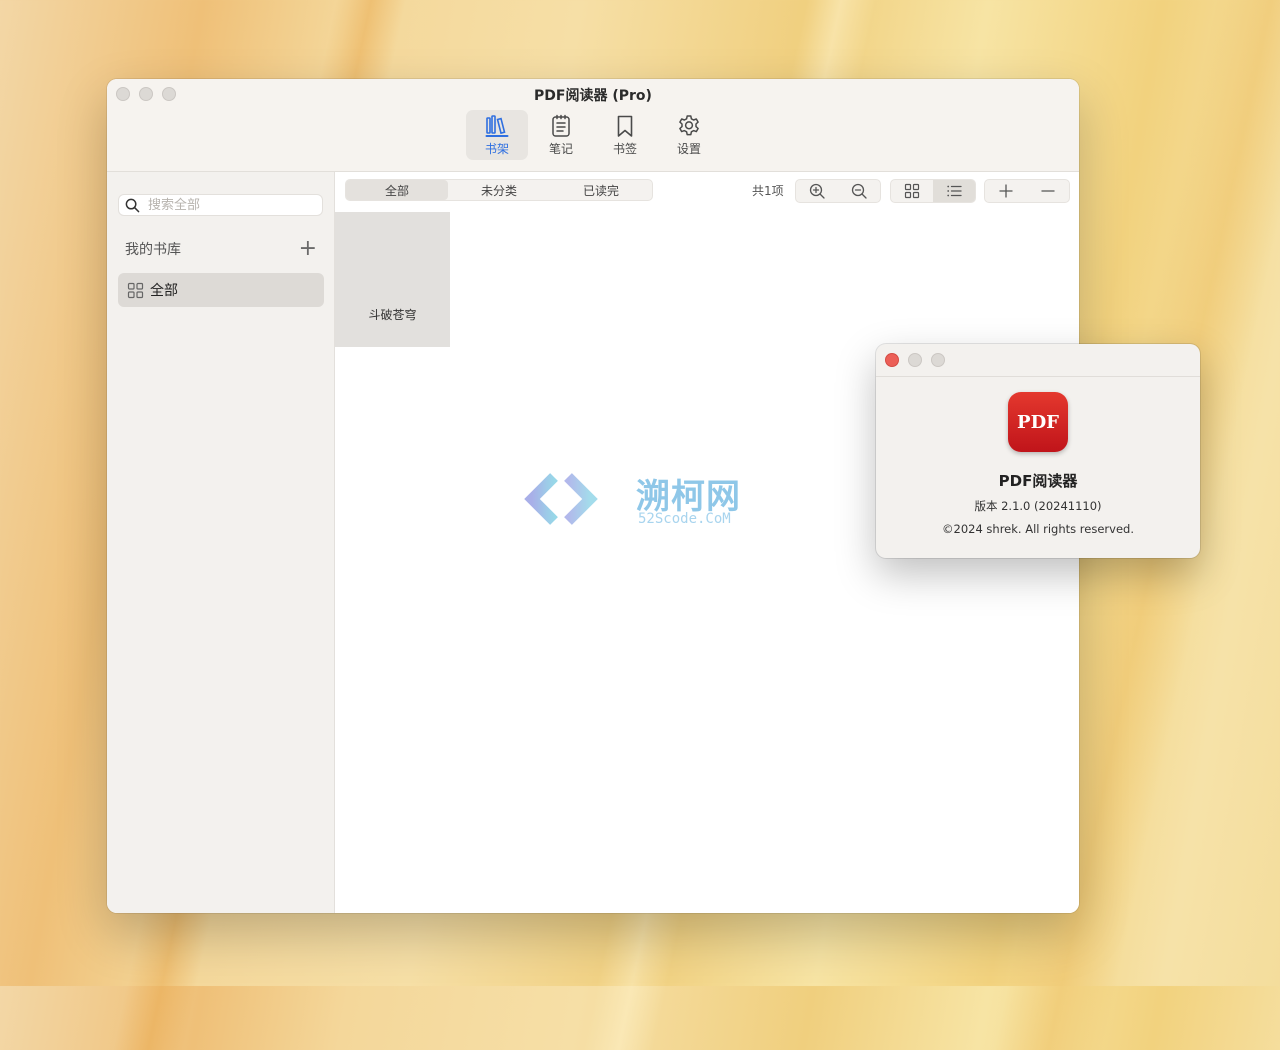 The width and height of the screenshot is (1280, 1050). I want to click on gear-icon, so click(689, 125).